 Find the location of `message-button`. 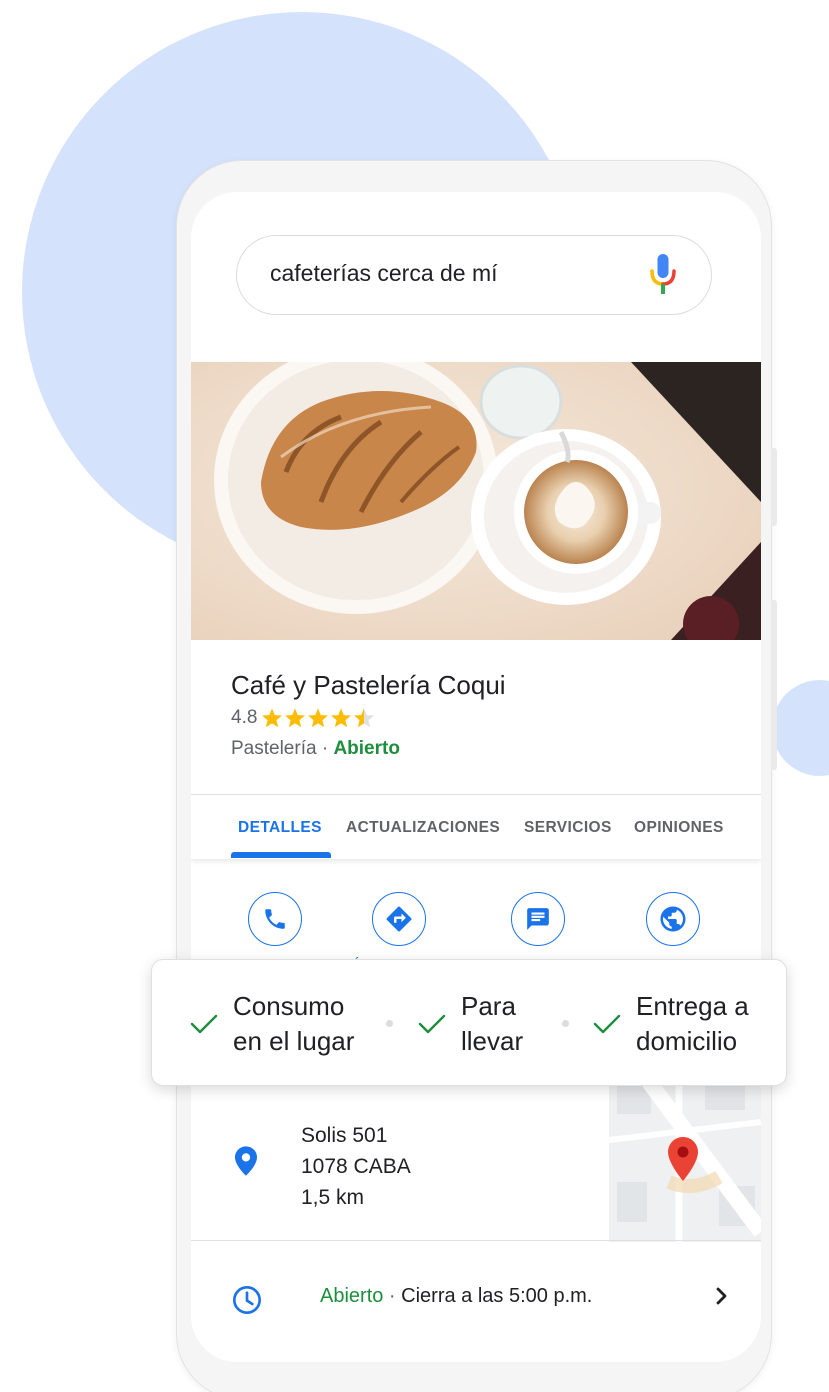

message-button is located at coordinates (538, 919).